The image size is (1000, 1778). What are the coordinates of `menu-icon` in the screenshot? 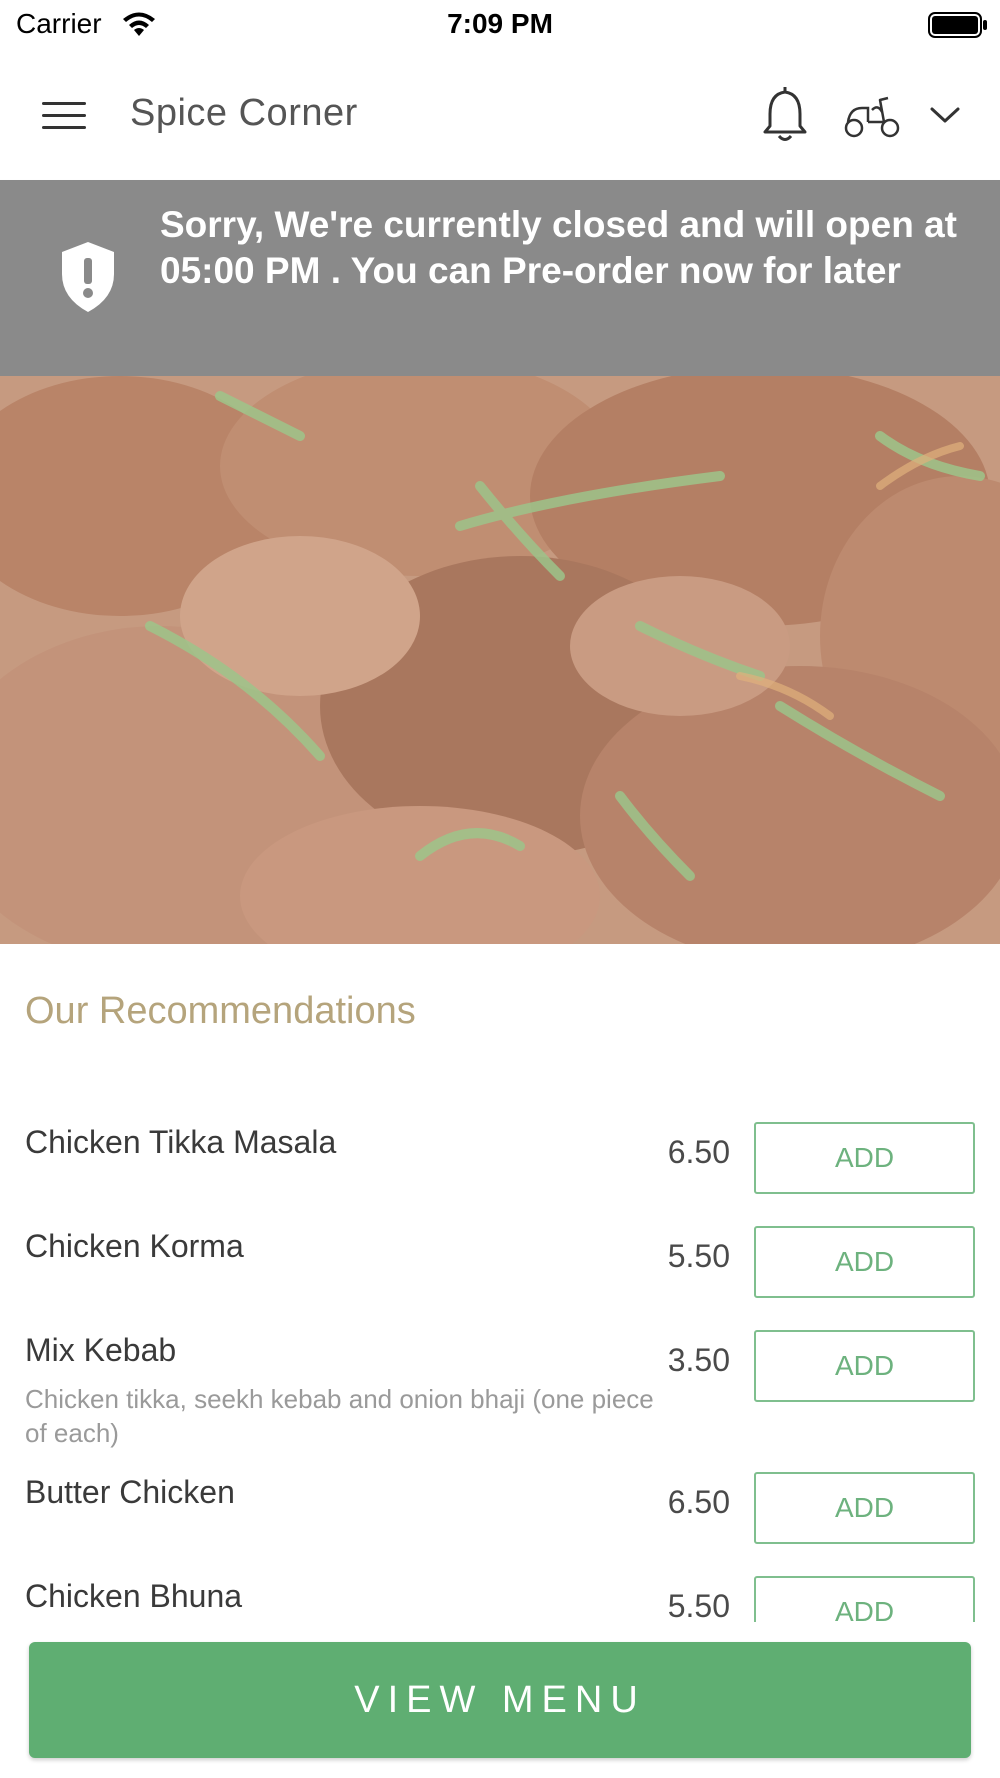 It's located at (65, 116).